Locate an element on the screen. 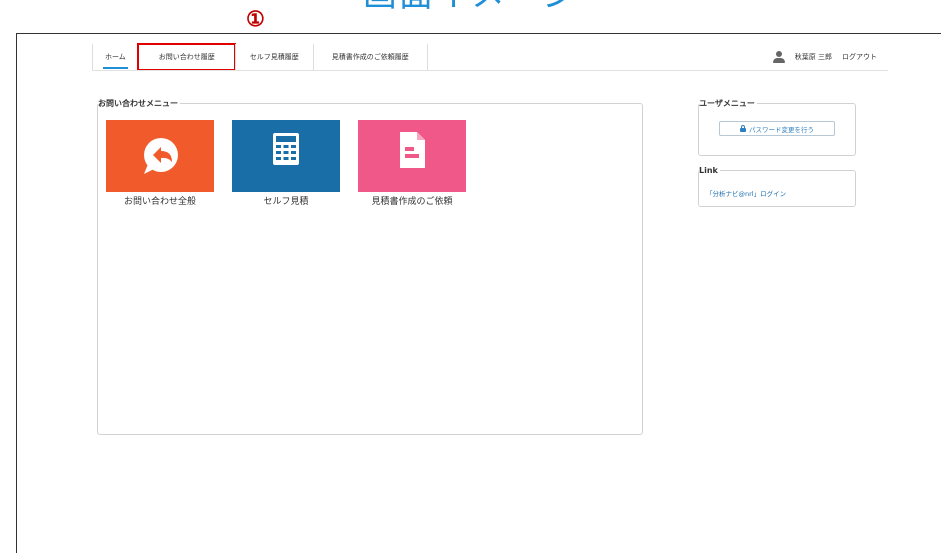 The height and width of the screenshot is (553, 941). tab-inquiry-history: お問い合わせ履歴 is located at coordinates (186, 57).